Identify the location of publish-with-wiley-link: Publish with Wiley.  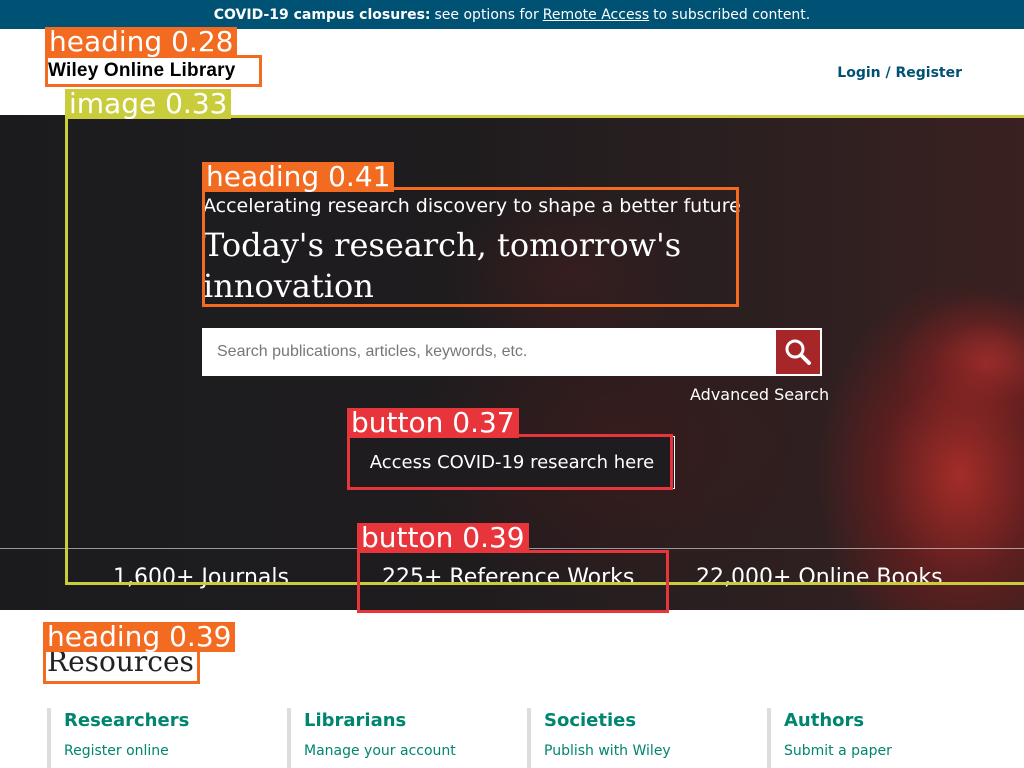
(635, 751).